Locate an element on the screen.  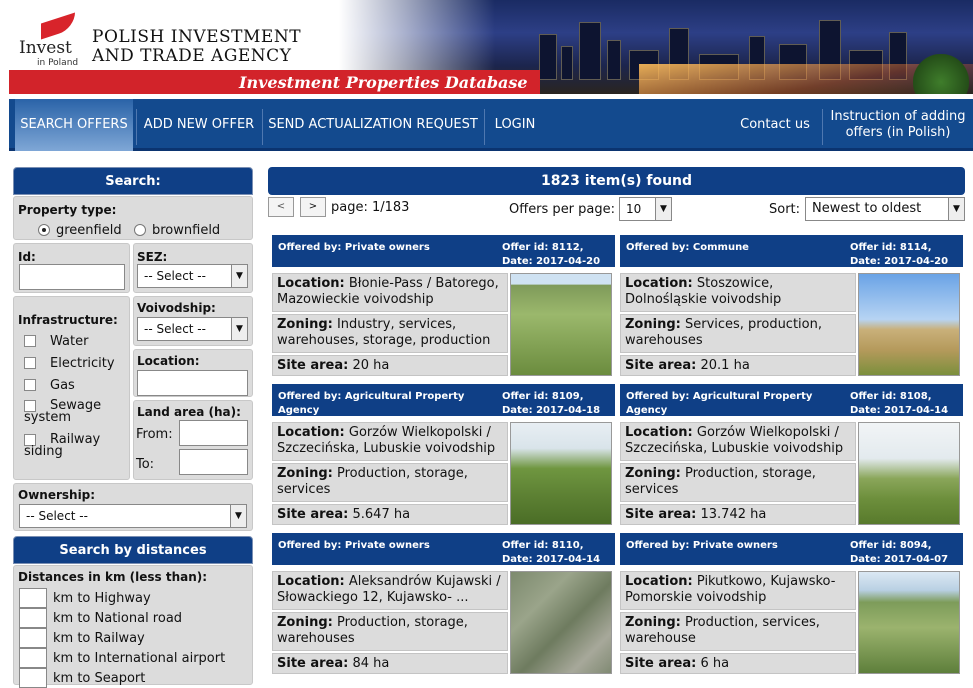
search-title: Search: is located at coordinates (133, 181).